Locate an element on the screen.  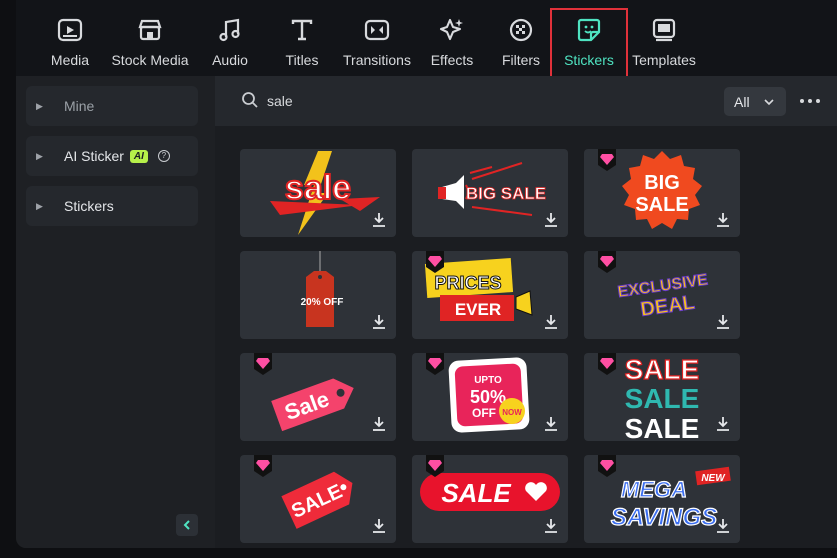
sidebar-item-ai-sticker: ▶ AI Sticker AI ? is located at coordinates (112, 156).